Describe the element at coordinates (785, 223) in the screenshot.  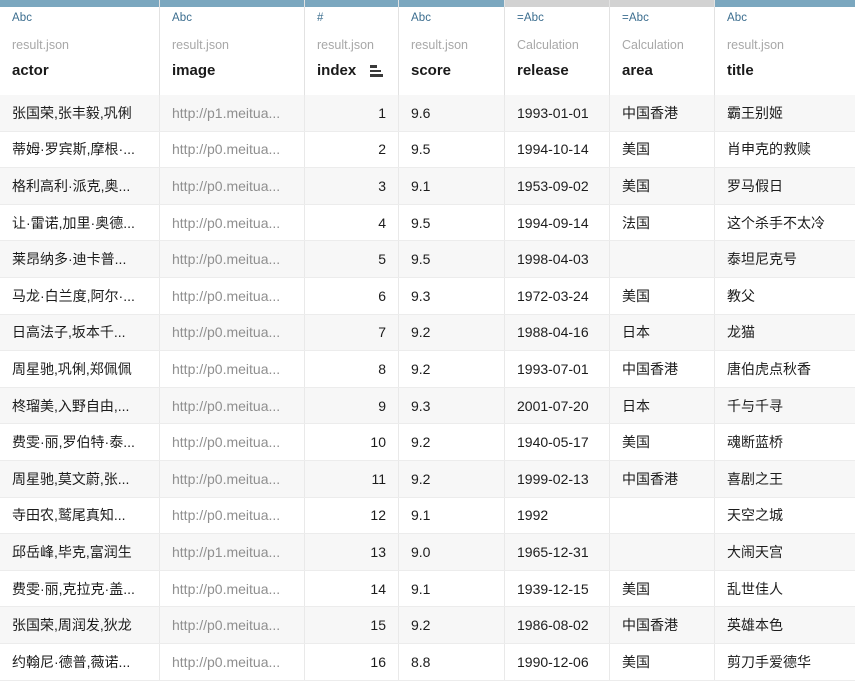
I see `cell-title: 这个杀手不太冷` at that location.